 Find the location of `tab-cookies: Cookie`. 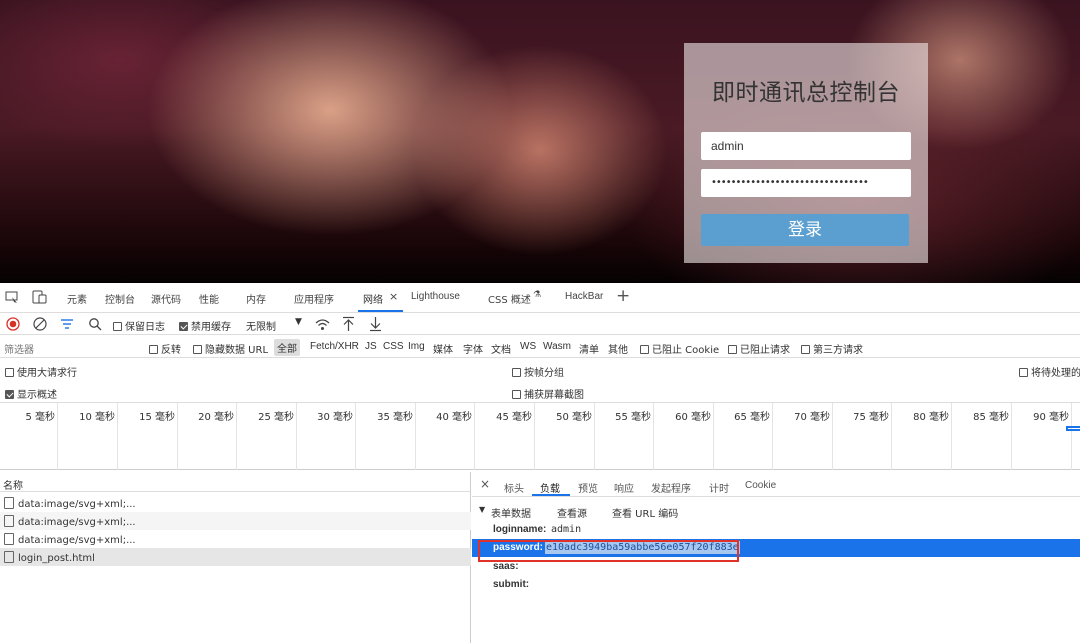

tab-cookies: Cookie is located at coordinates (760, 485).